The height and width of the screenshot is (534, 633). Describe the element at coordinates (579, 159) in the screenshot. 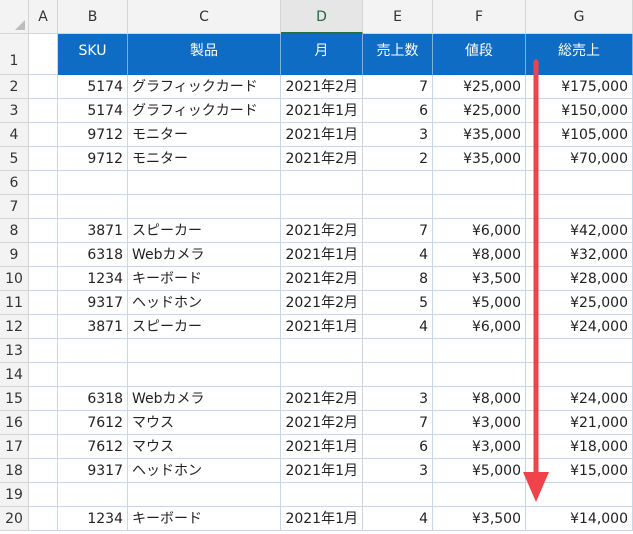

I see `cell-total: ¥70,000` at that location.